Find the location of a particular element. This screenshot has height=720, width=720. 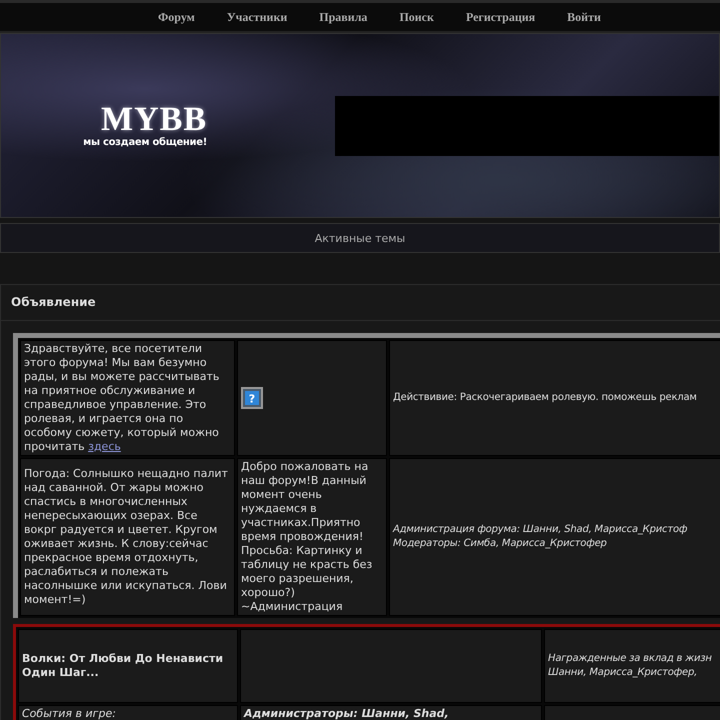

nav-link: Участники is located at coordinates (257, 17).